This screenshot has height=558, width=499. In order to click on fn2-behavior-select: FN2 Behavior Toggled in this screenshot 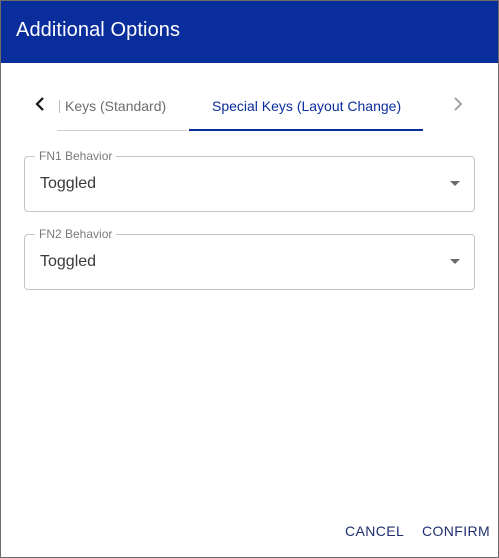, I will do `click(249, 258)`.